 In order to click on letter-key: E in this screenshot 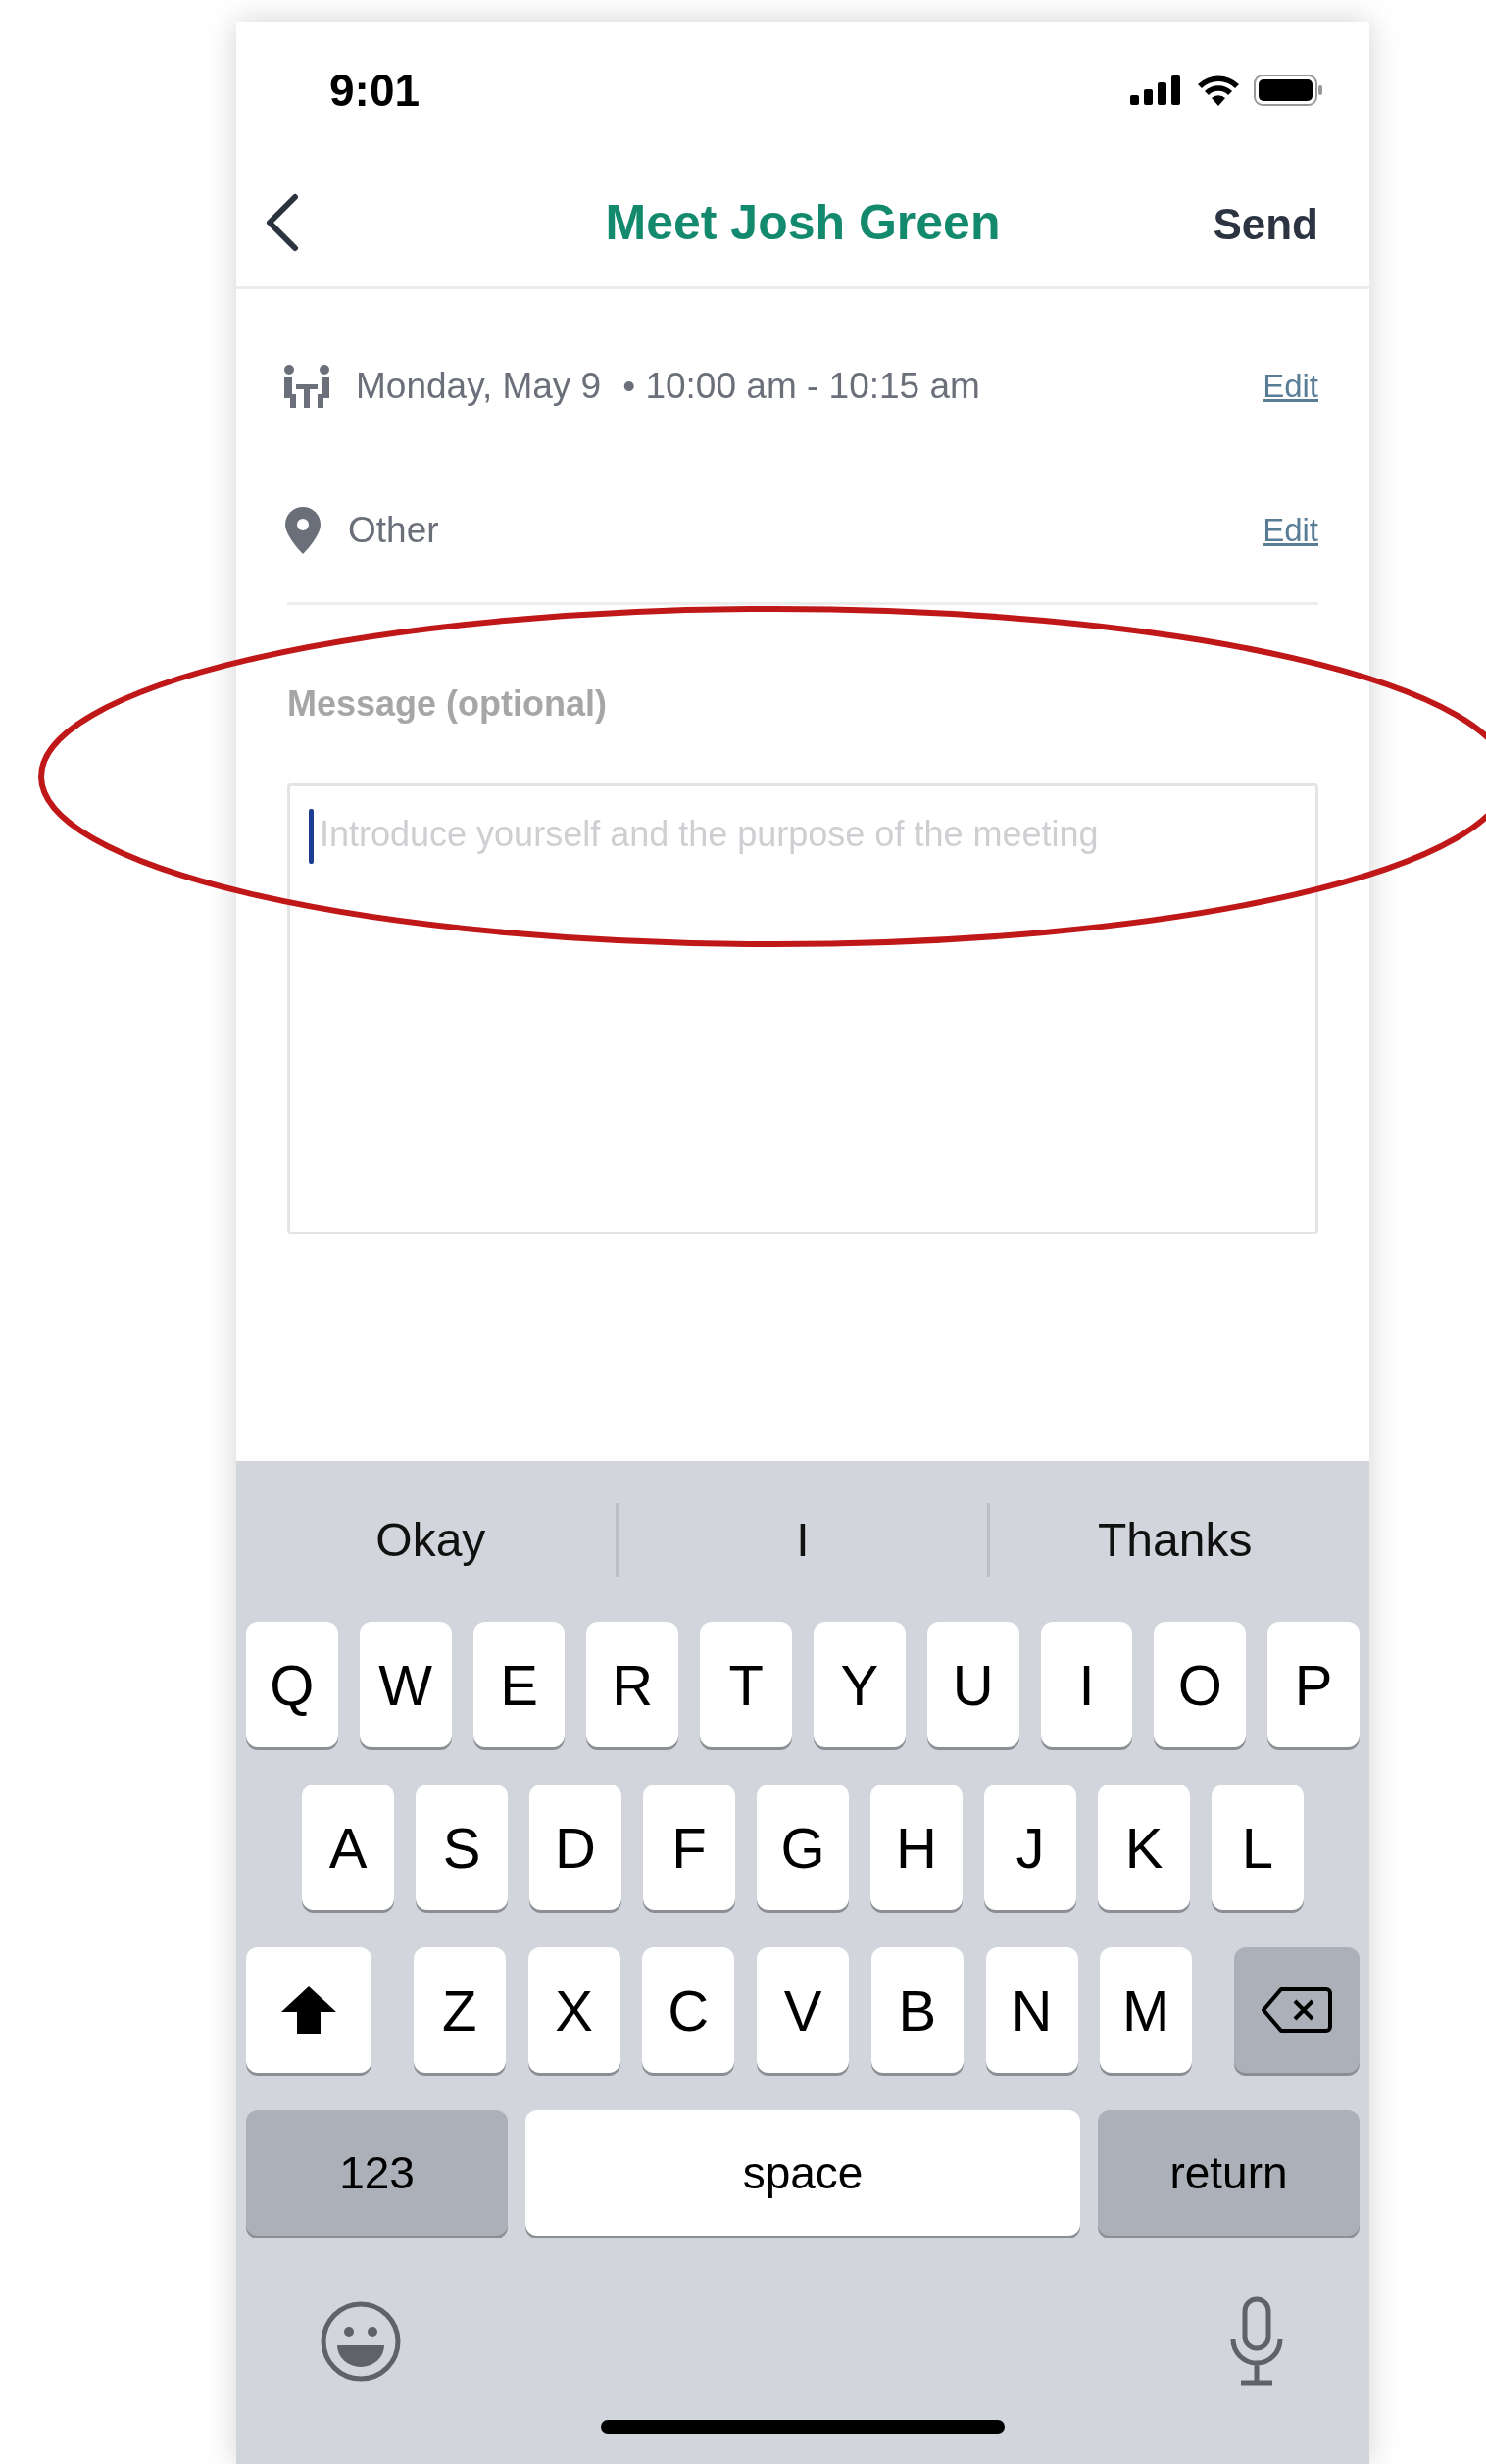, I will do `click(519, 1684)`.